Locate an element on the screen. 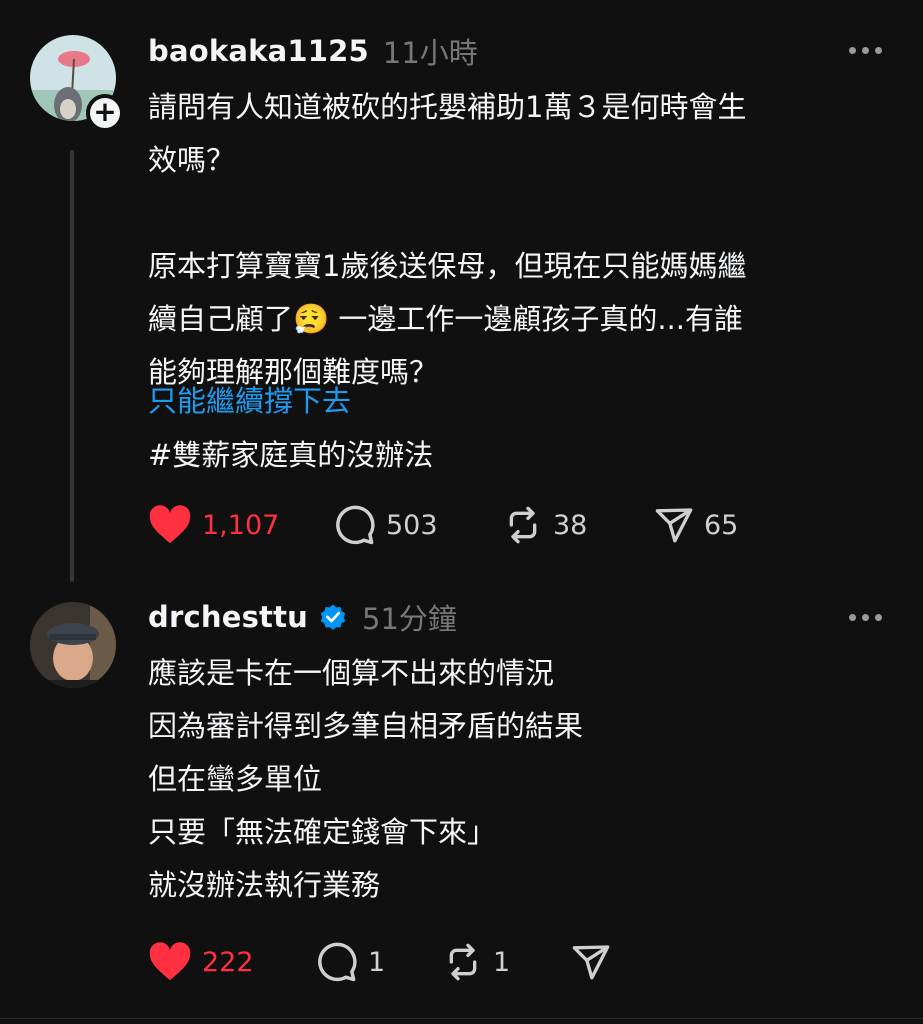 Image resolution: width=923 pixels, height=1024 pixels. comment-button: 503 is located at coordinates (386, 525).